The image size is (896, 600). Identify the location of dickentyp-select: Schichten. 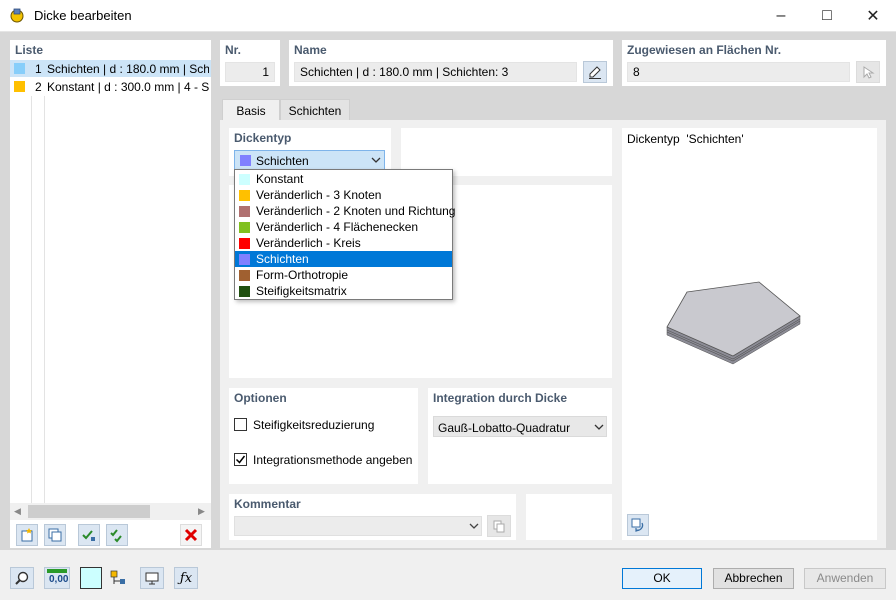
(309, 160).